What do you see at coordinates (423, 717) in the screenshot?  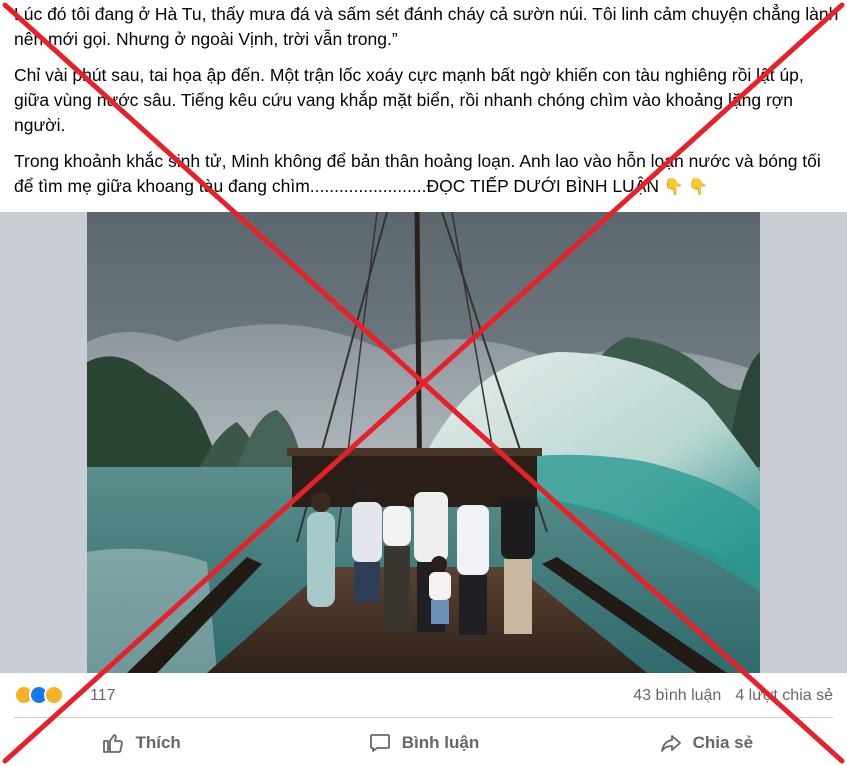 I see `actions-divider` at bounding box center [423, 717].